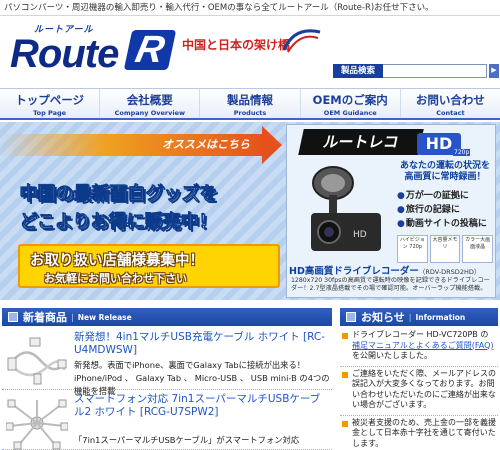  What do you see at coordinates (424, 432) in the screenshot?
I see `info-text: 被災者支援のため、売上金の一部を義援金として日本赤十字社を通じて寄付いたします。` at bounding box center [424, 432].